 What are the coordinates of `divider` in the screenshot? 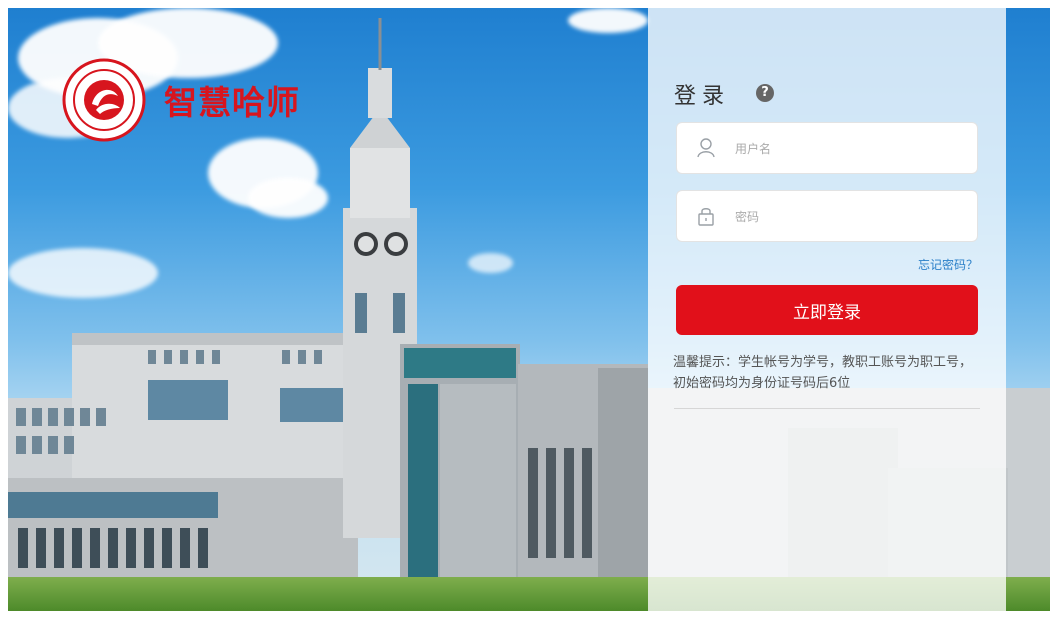 It's located at (827, 408).